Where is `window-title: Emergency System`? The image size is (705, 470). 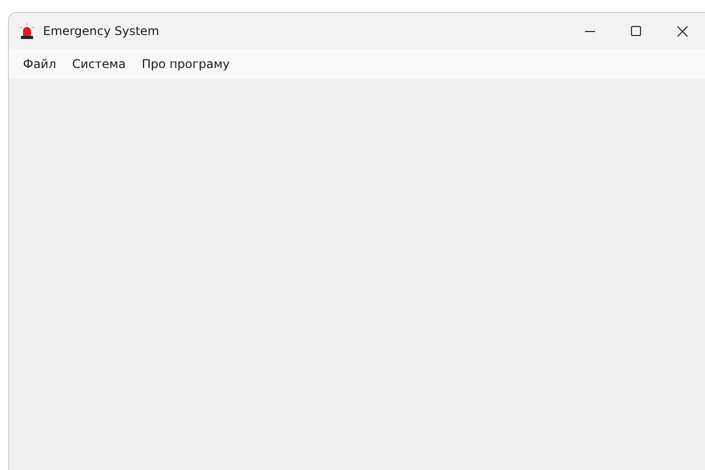
window-title: Emergency System is located at coordinates (101, 31).